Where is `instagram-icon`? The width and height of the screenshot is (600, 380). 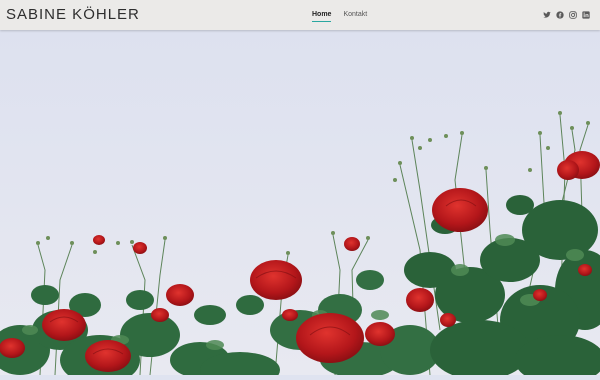 instagram-icon is located at coordinates (572, 14).